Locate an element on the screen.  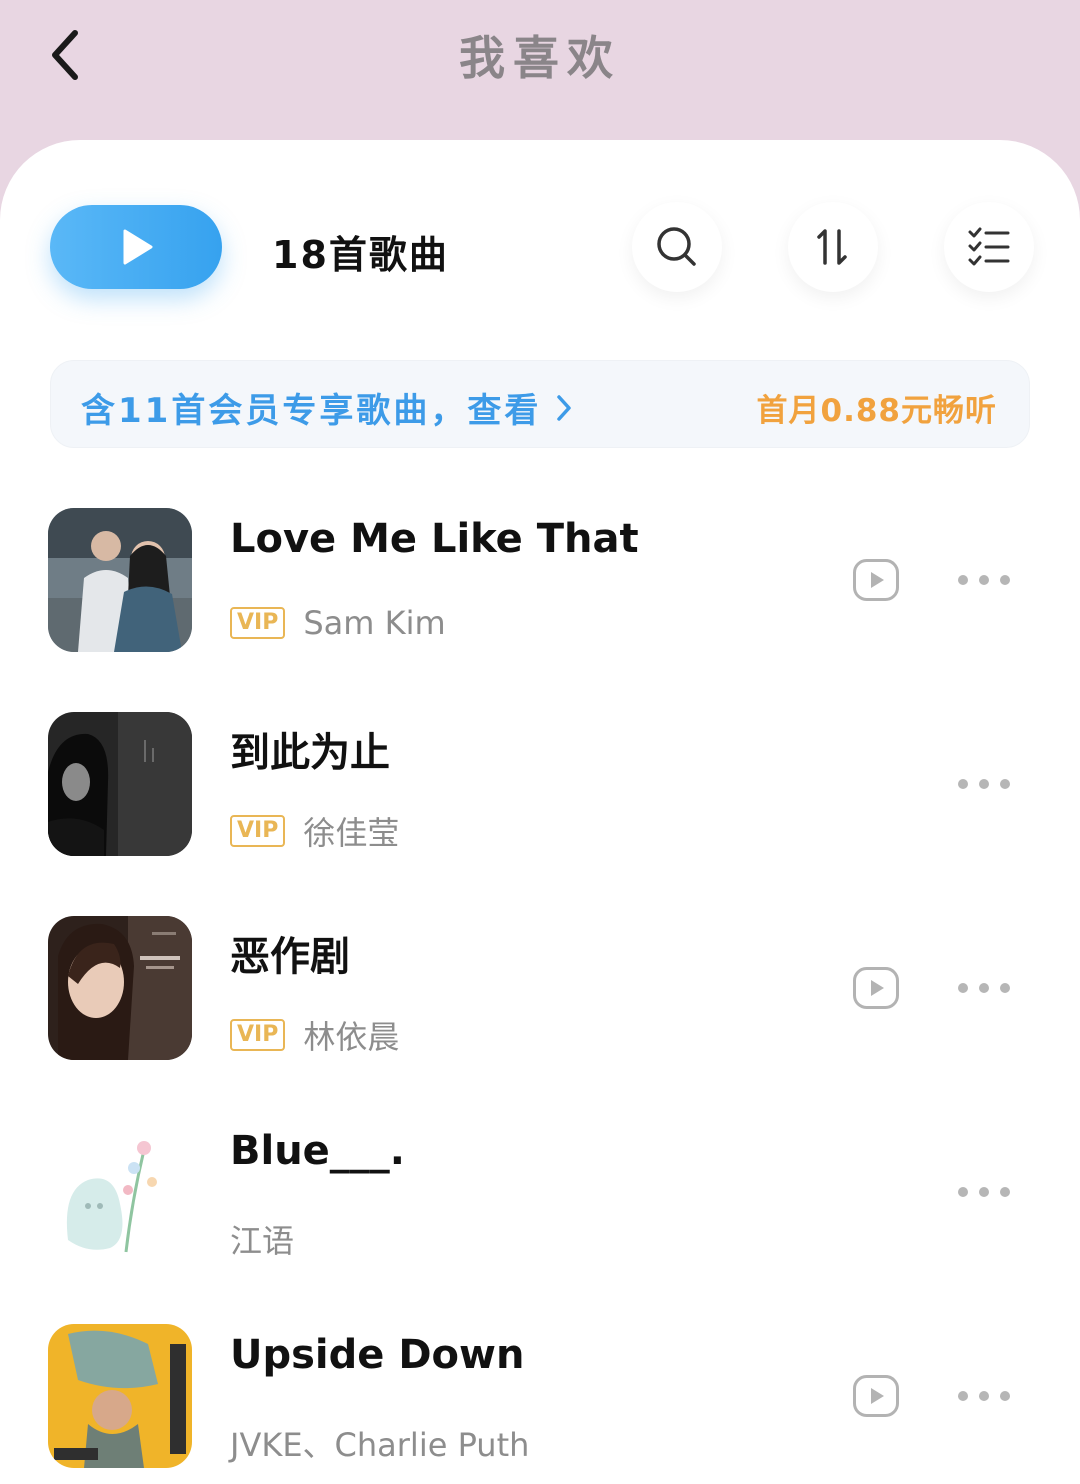
song-meta: JVKE、Charlie Puth is located at coordinates (379, 1443).